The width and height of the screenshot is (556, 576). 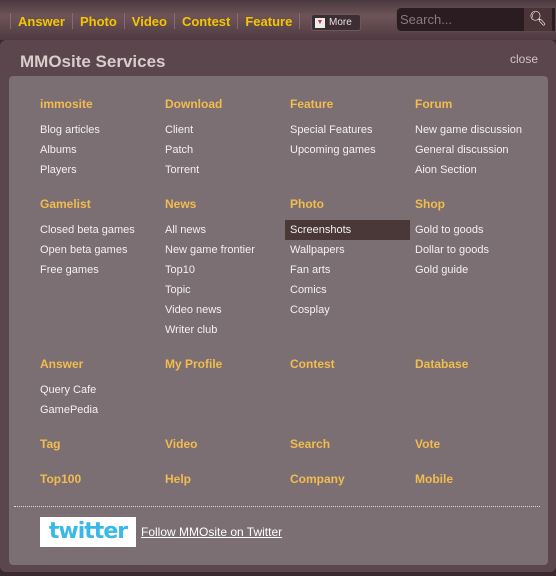 I want to click on menu-item: Aion Section, so click(x=472, y=170).